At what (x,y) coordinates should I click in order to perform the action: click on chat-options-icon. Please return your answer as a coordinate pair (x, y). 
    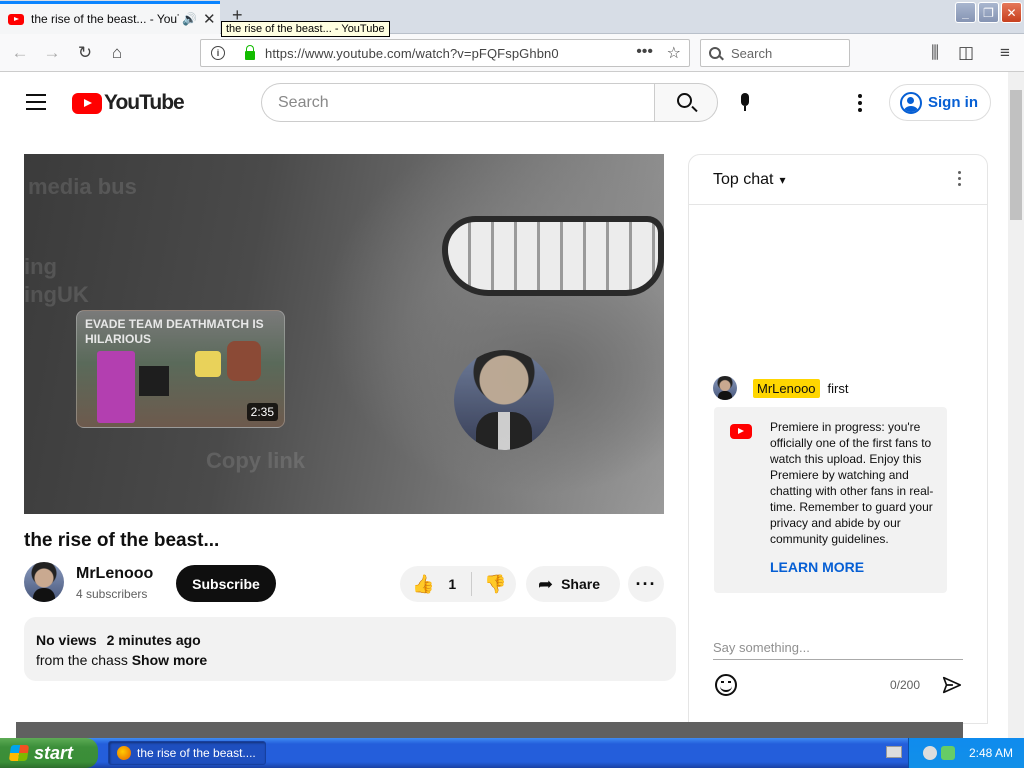
    Looking at the image, I should click on (959, 180).